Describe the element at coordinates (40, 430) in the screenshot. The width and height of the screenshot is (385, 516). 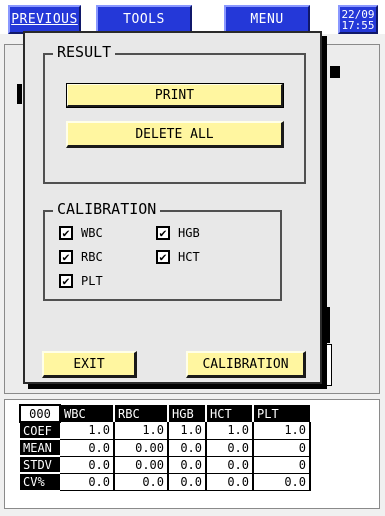
I see `row-label: COEF` at that location.